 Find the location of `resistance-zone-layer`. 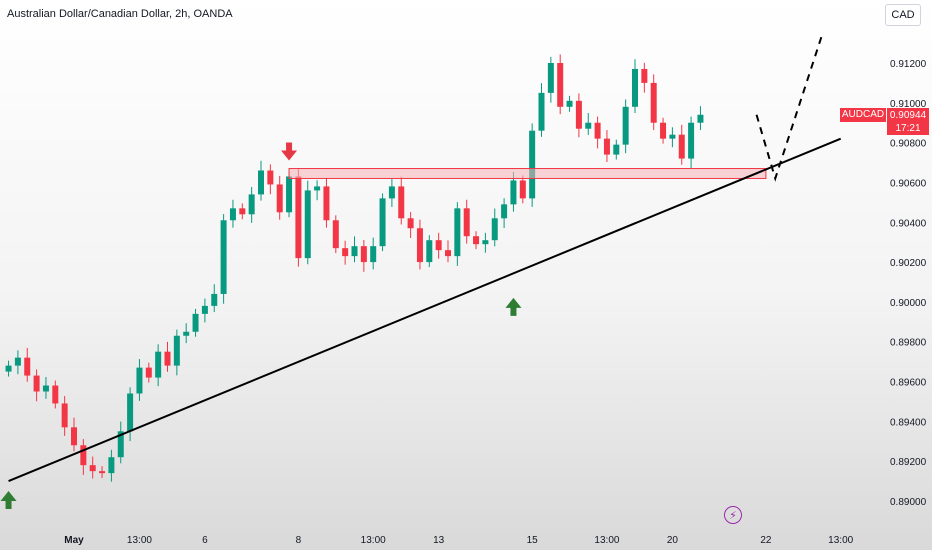

resistance-zone-layer is located at coordinates (527, 173).